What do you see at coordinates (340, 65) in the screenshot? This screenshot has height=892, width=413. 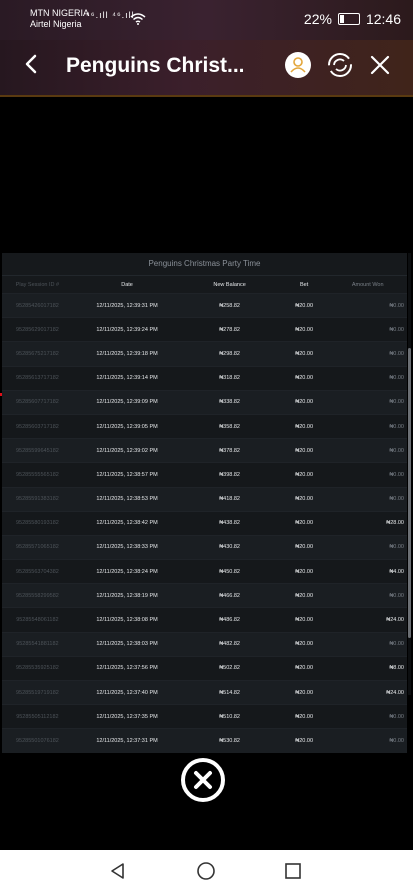 I see `refresh-button` at bounding box center [340, 65].